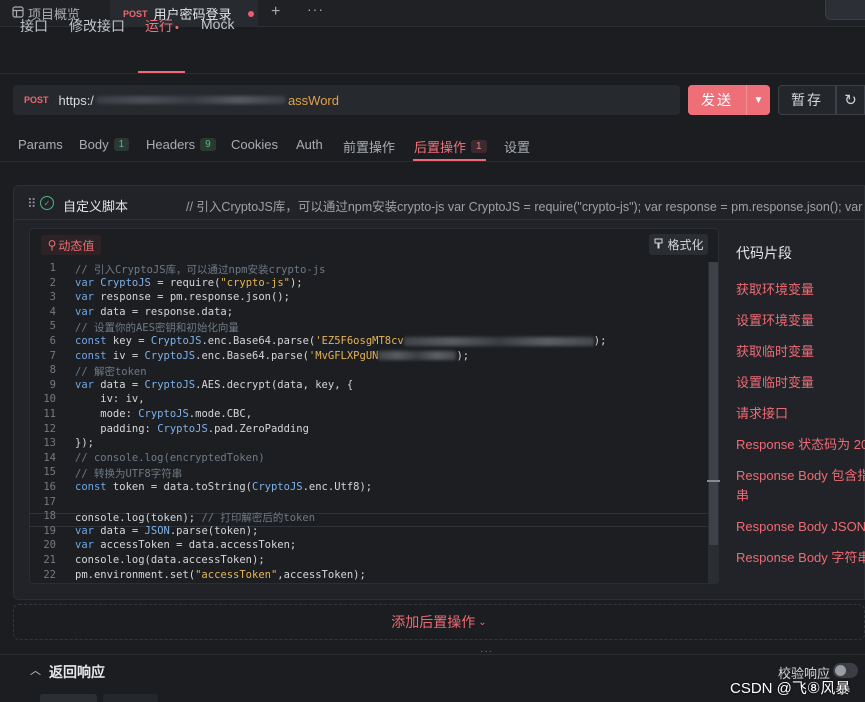  What do you see at coordinates (52, 355) in the screenshot?
I see `line-number: 7` at bounding box center [52, 355].